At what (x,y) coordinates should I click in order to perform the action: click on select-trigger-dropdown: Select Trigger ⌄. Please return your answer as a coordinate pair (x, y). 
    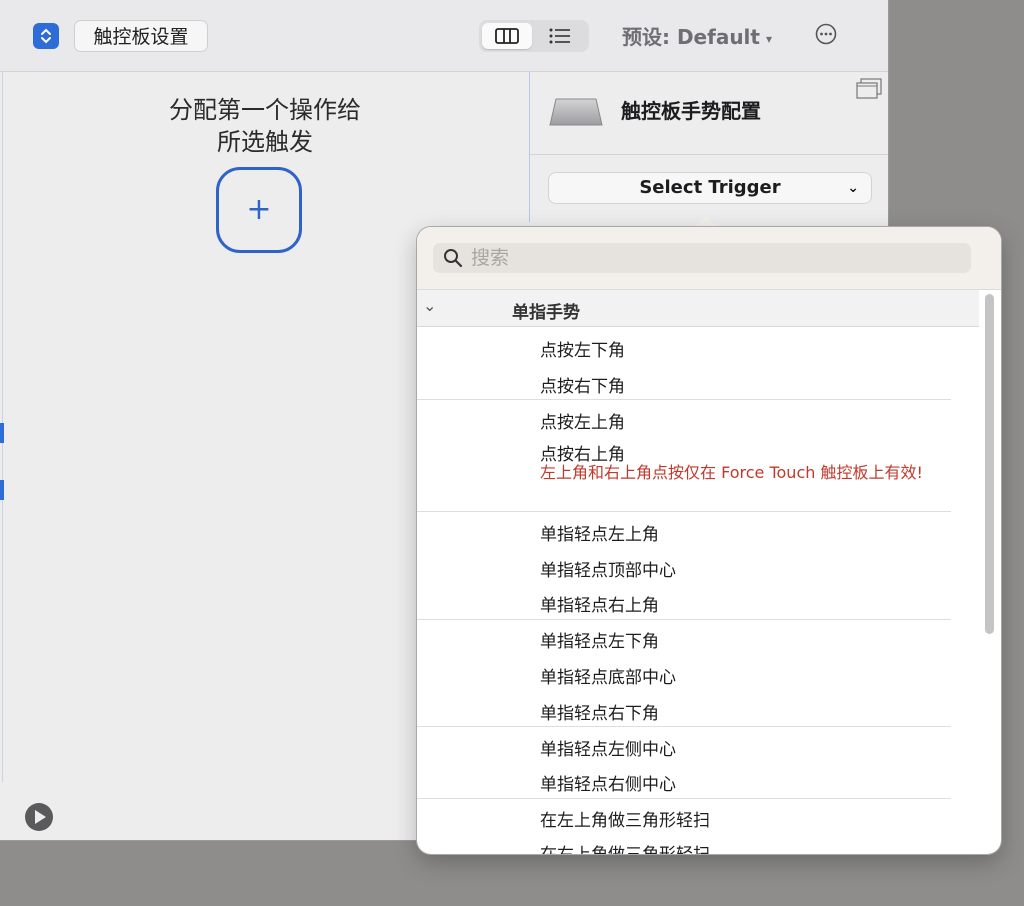
    Looking at the image, I should click on (710, 188).